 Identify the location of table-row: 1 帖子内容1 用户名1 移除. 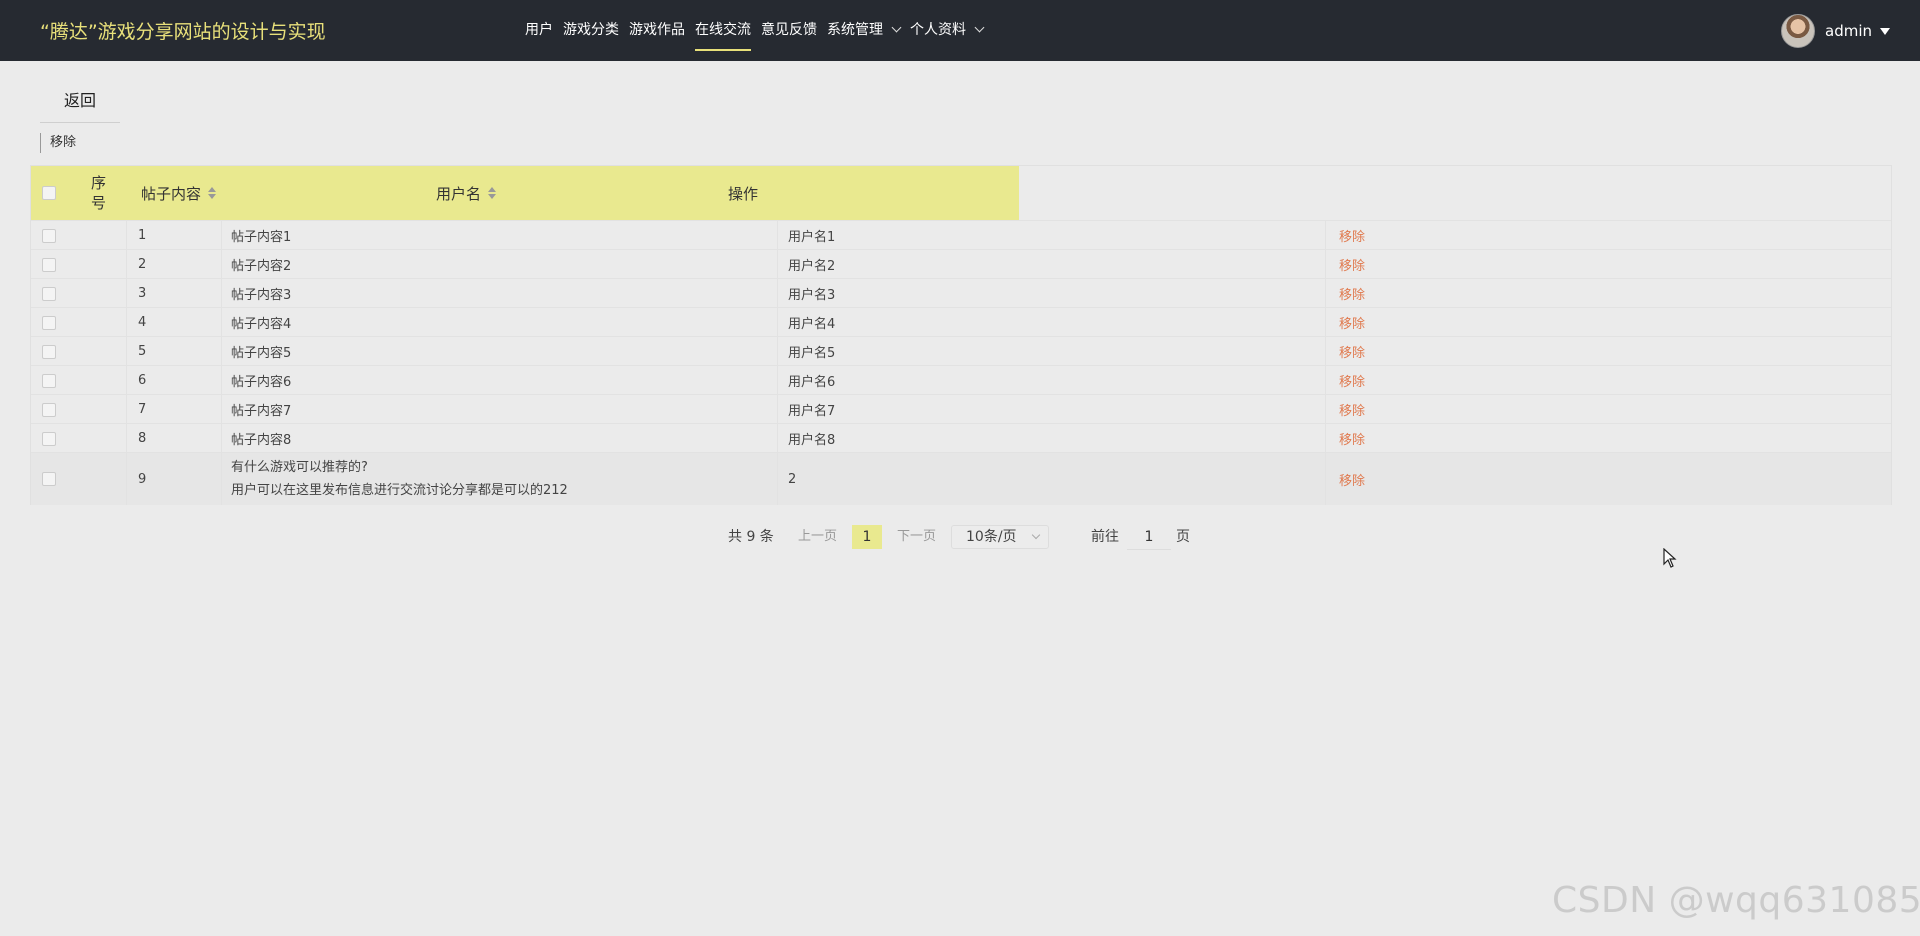
(961, 235).